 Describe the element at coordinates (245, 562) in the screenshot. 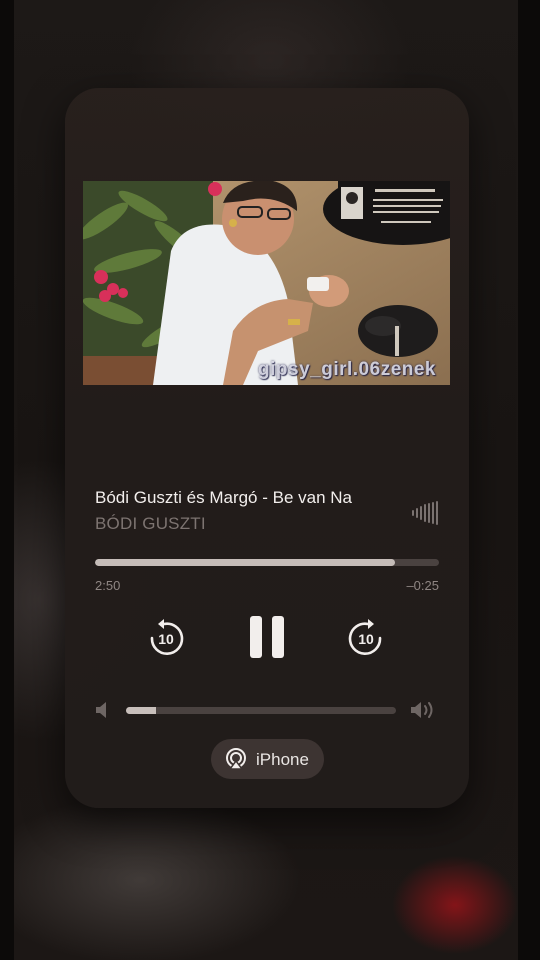

I see `playback-progress-fill` at that location.